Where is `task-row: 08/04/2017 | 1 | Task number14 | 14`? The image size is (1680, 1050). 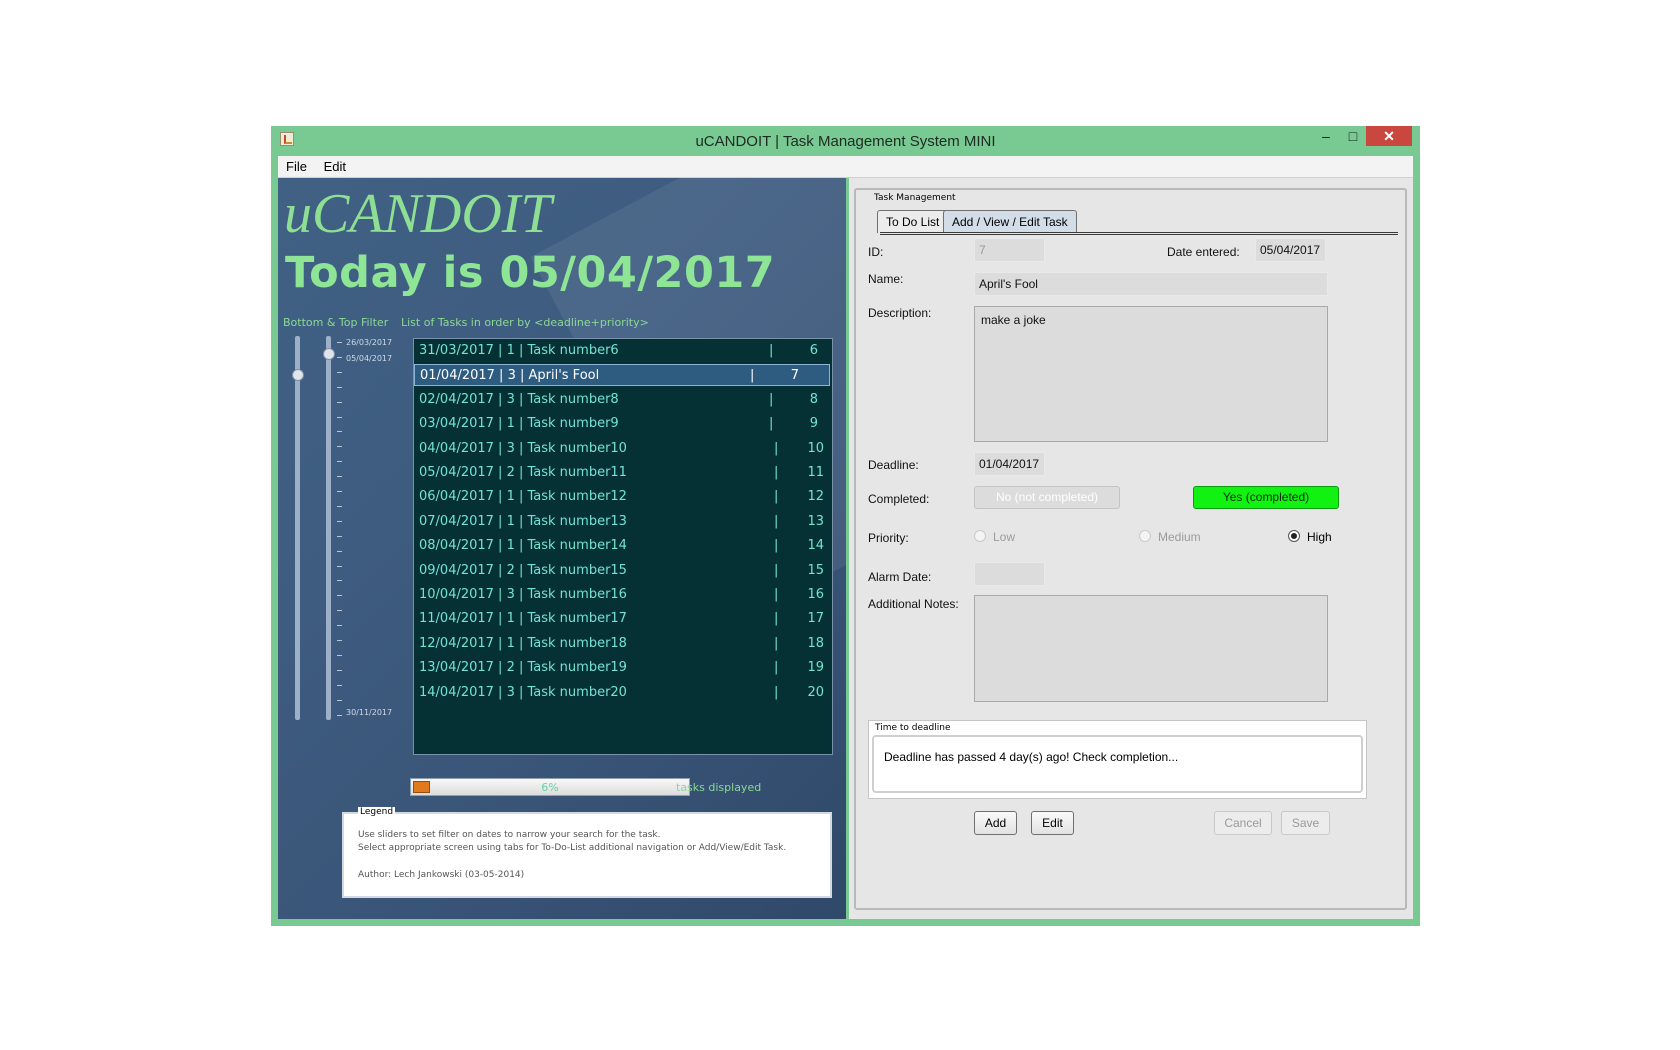 task-row: 08/04/2017 | 1 | Task number14 | 14 is located at coordinates (622, 546).